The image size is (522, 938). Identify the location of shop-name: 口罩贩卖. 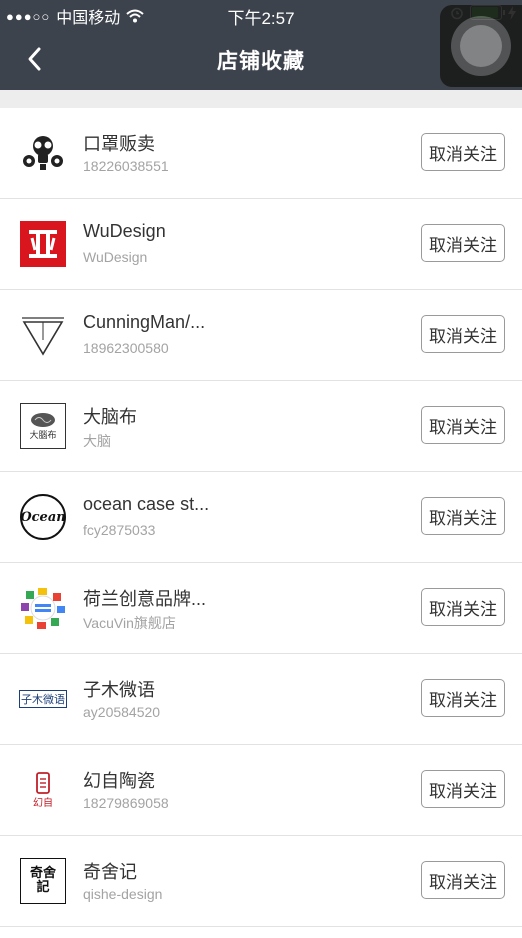
(119, 144).